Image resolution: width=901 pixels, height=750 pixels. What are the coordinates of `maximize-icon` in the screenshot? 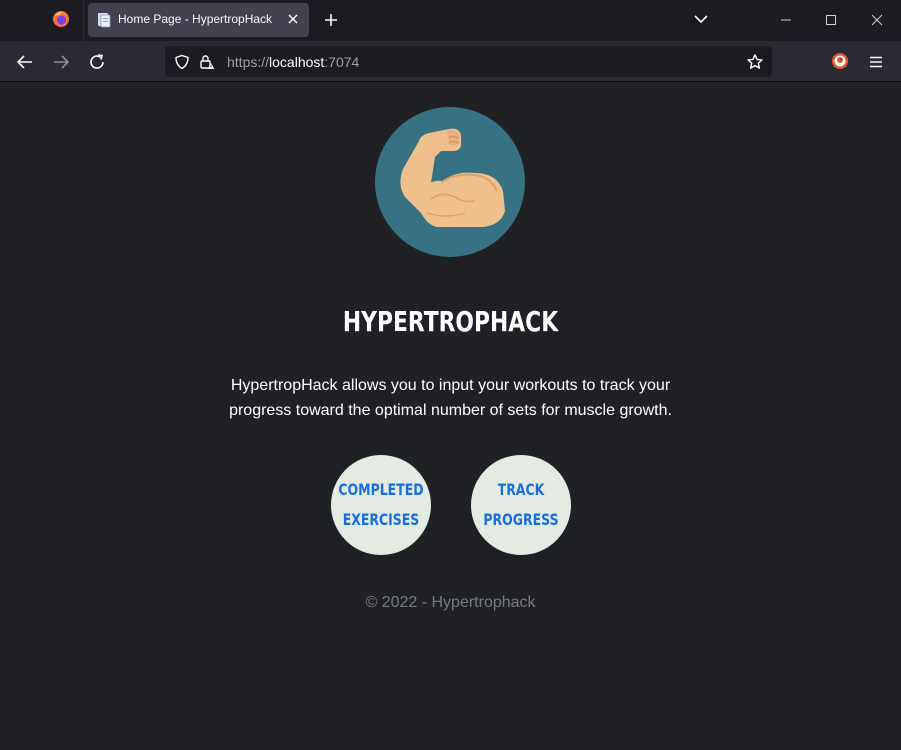 It's located at (831, 20).